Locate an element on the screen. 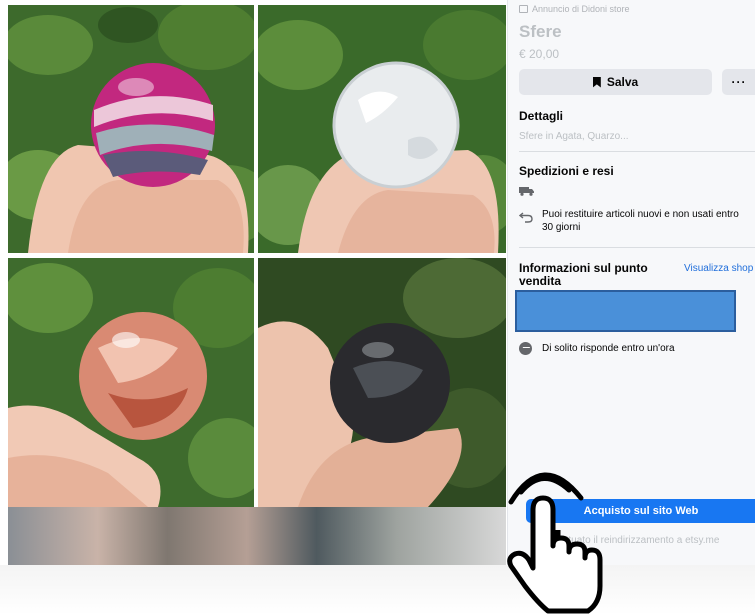 The height and width of the screenshot is (615, 755). blurred-thumbnail-strip is located at coordinates (257, 536).